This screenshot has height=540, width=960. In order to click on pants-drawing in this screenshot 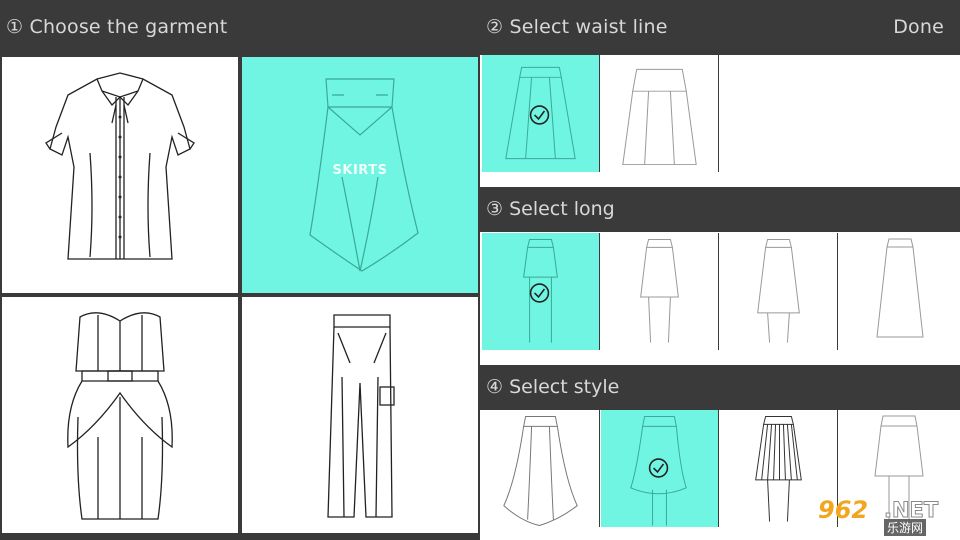, I will do `click(361, 416)`.